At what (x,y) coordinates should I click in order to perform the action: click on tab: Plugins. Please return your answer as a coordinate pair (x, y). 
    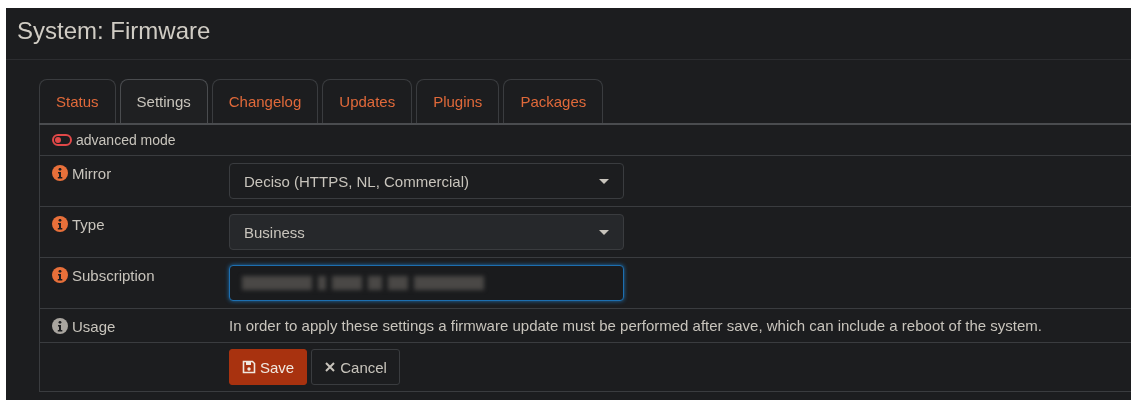
    Looking at the image, I should click on (458, 101).